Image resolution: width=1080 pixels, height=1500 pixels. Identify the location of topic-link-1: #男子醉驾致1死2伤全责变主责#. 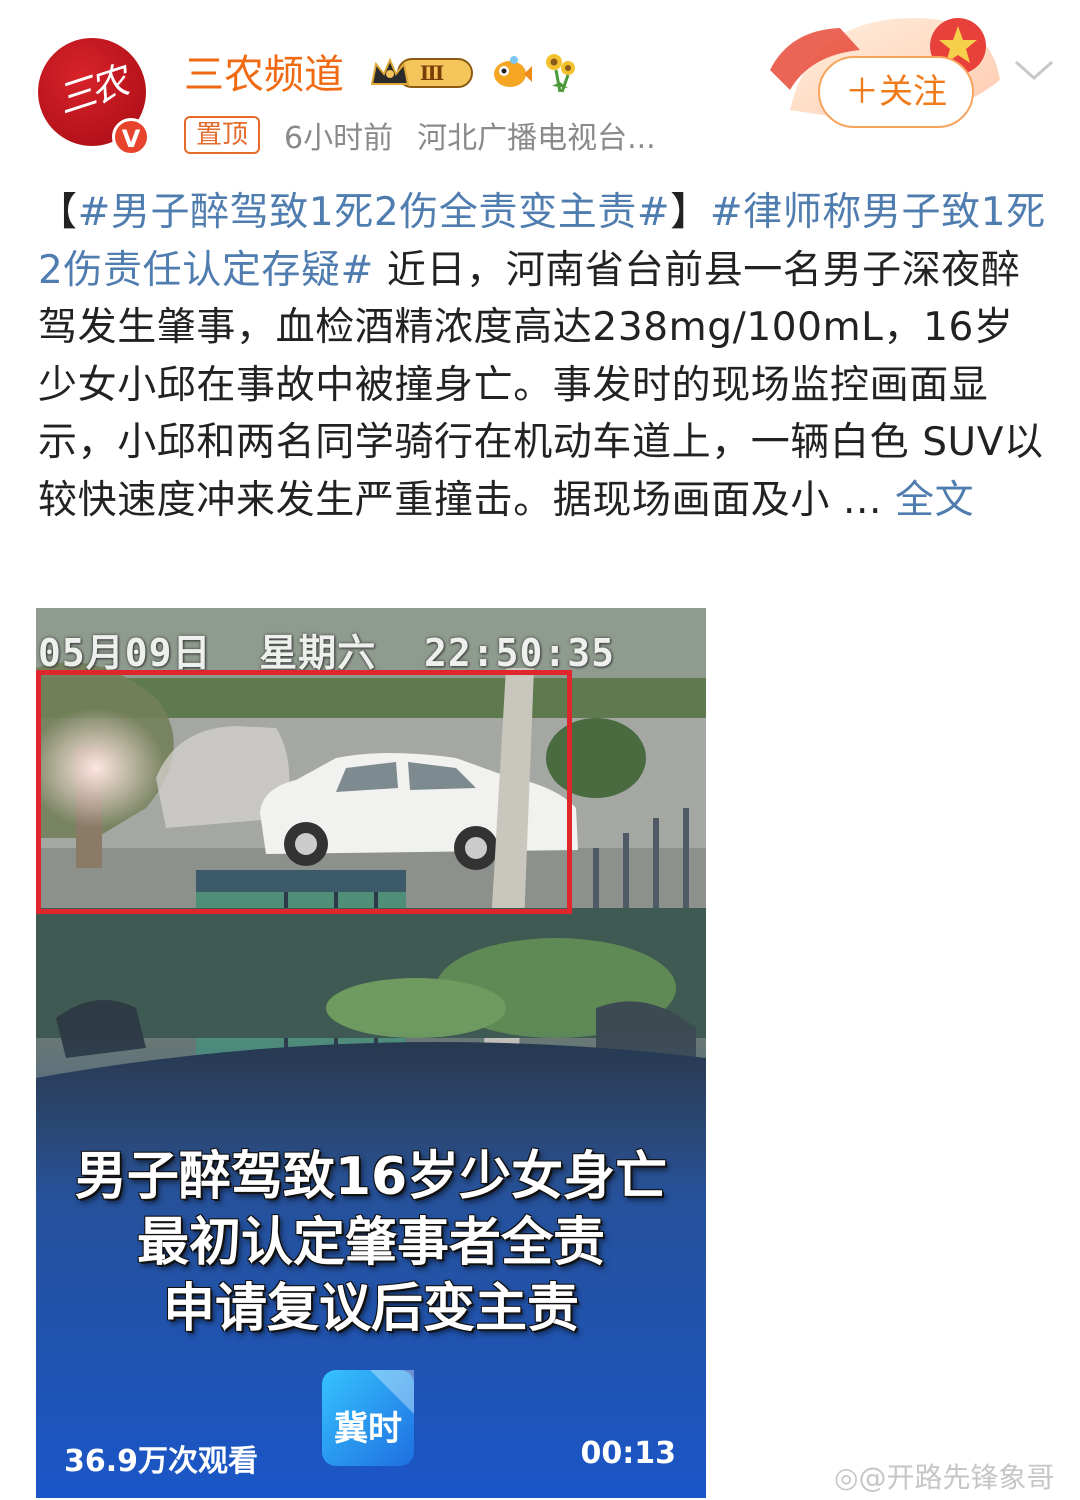
(374, 212).